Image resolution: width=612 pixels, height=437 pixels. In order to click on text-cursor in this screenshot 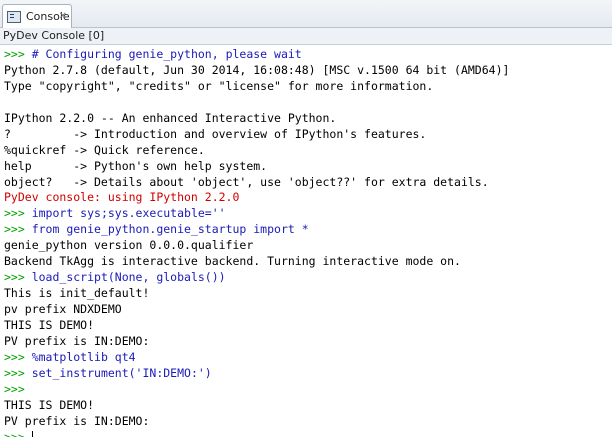, I will do `click(32, 433)`.